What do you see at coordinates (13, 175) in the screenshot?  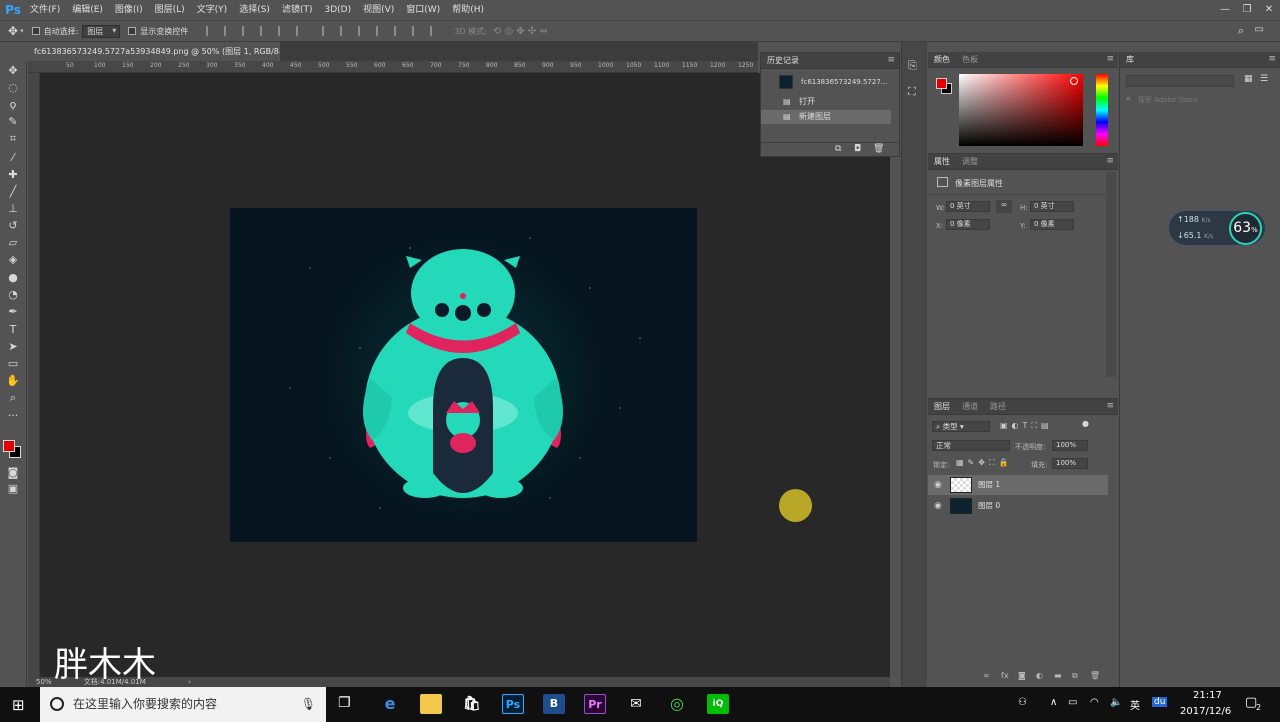 I see `healing-tool-icon: ✚` at bounding box center [13, 175].